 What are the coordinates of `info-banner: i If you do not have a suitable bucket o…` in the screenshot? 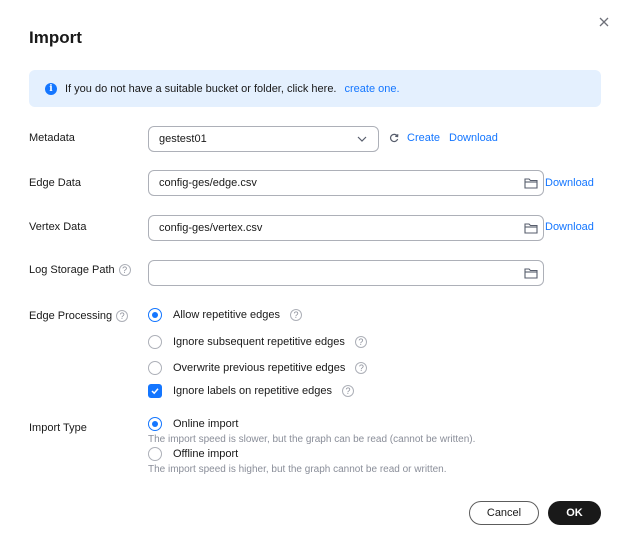 It's located at (315, 88).